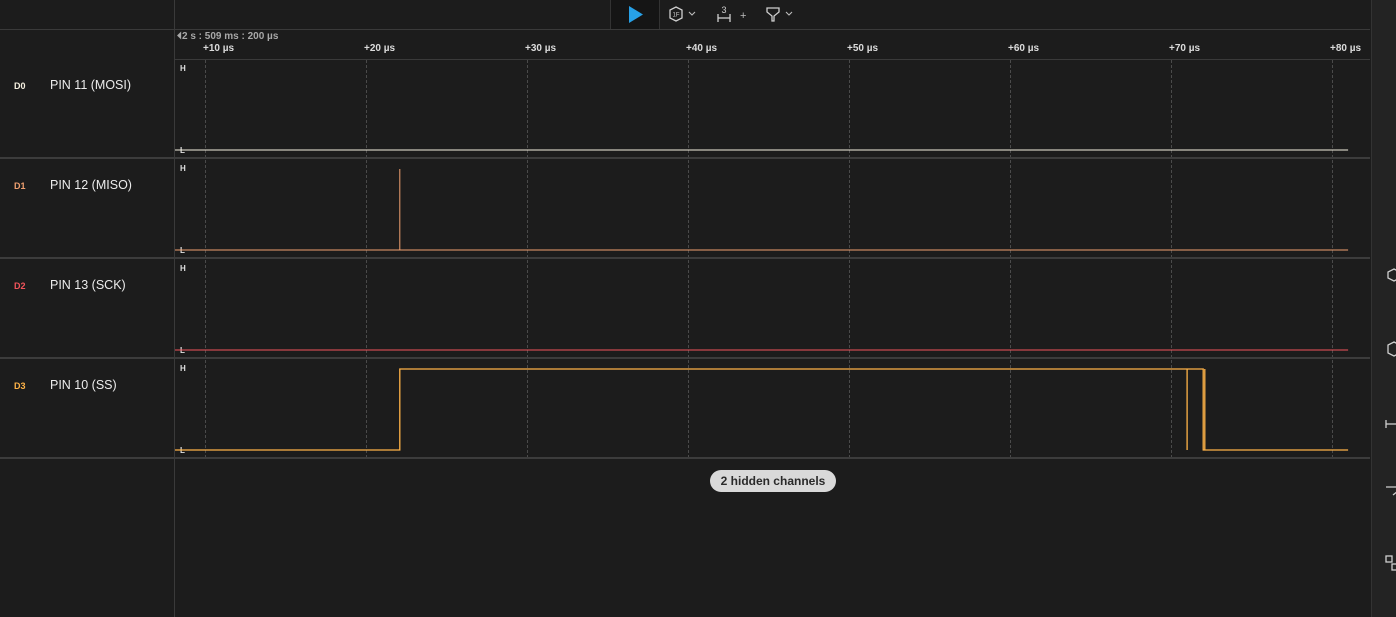 The width and height of the screenshot is (1396, 617). What do you see at coordinates (1390, 563) in the screenshot?
I see `extensions-icon` at bounding box center [1390, 563].